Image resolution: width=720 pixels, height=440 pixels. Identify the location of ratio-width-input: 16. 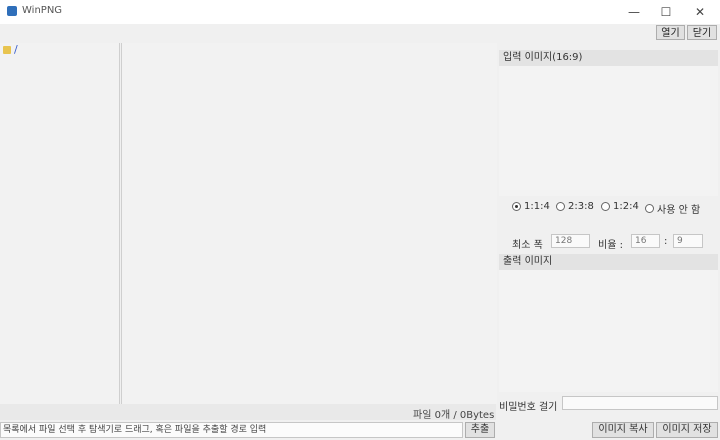
(645, 241).